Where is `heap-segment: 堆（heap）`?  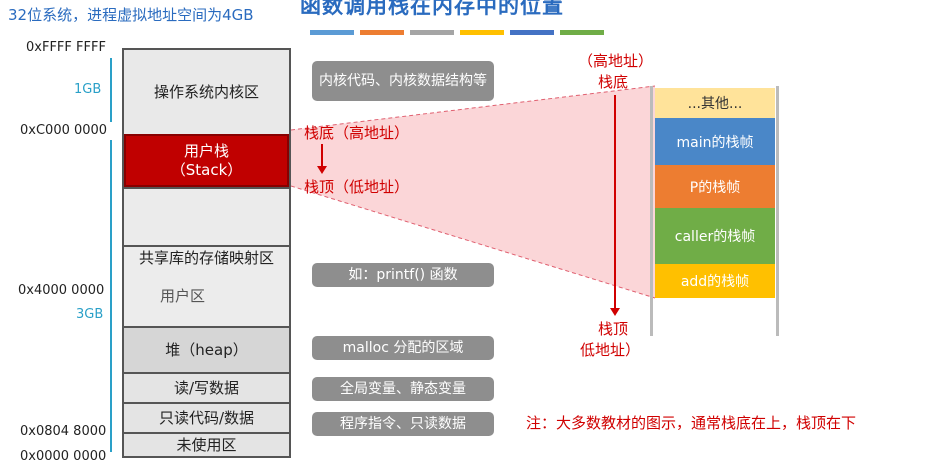
heap-segment: 堆（heap） is located at coordinates (206, 349).